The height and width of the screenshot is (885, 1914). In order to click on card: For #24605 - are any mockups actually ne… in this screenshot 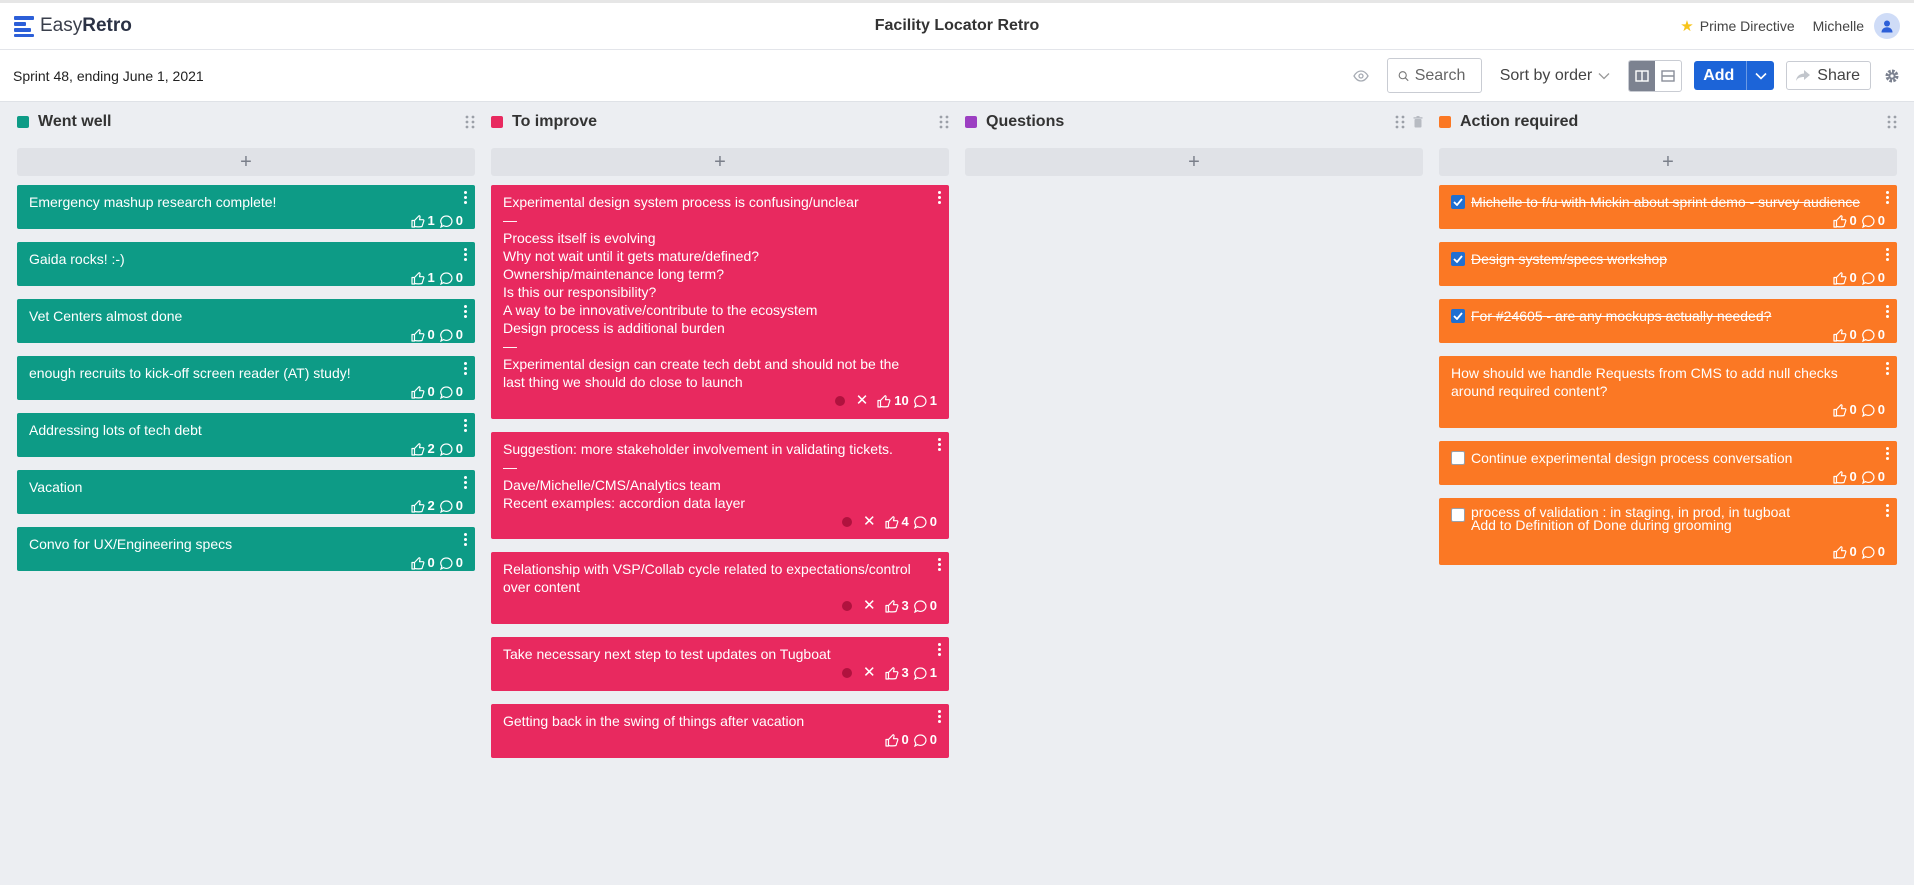, I will do `click(1668, 321)`.